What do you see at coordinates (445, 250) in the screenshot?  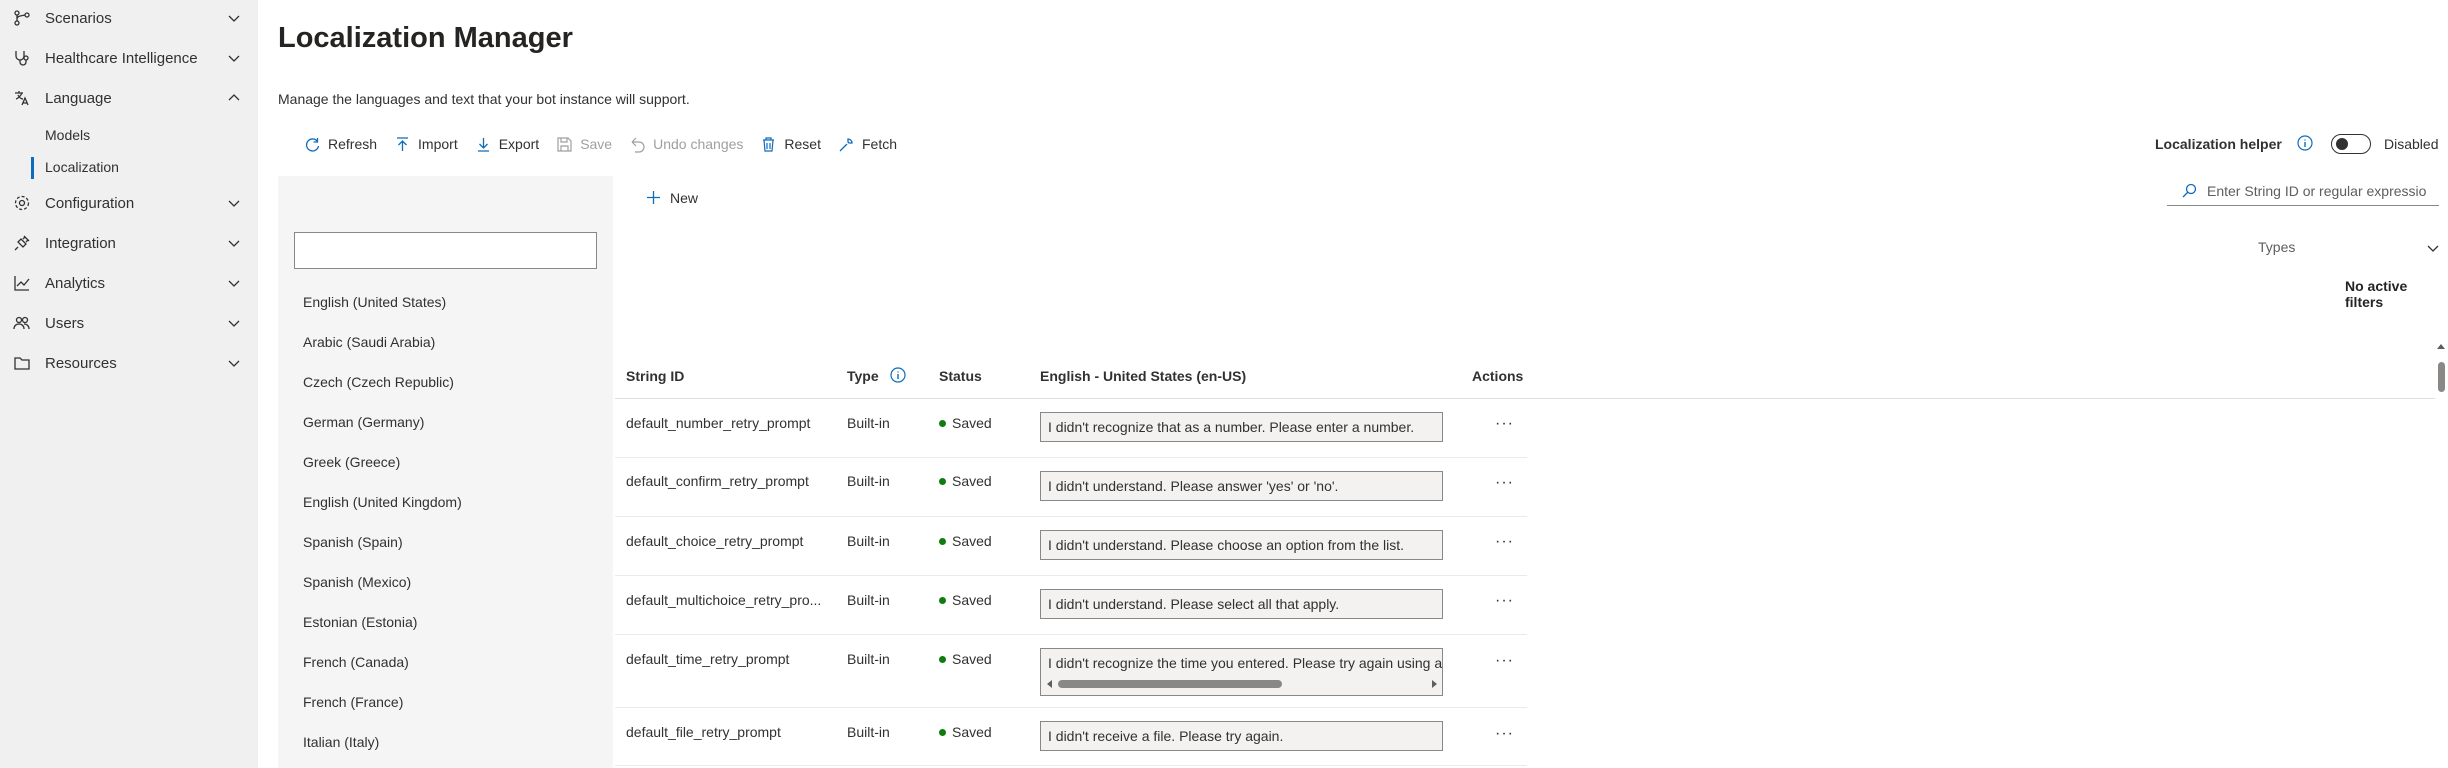 I see `language-search-input` at bounding box center [445, 250].